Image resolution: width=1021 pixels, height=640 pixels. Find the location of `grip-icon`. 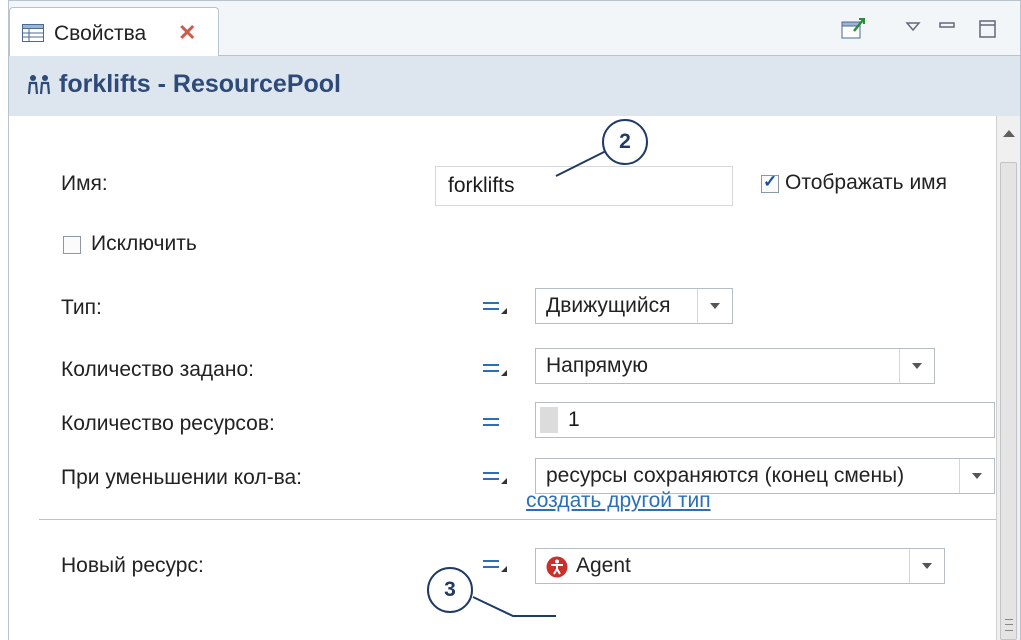

grip-icon is located at coordinates (1009, 625).